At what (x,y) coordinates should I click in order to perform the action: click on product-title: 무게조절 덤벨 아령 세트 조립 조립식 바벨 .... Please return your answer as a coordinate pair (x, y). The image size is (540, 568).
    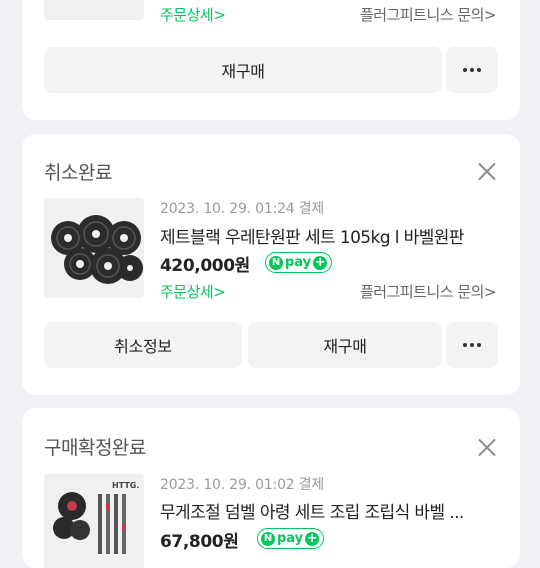
    Looking at the image, I should click on (330, 510).